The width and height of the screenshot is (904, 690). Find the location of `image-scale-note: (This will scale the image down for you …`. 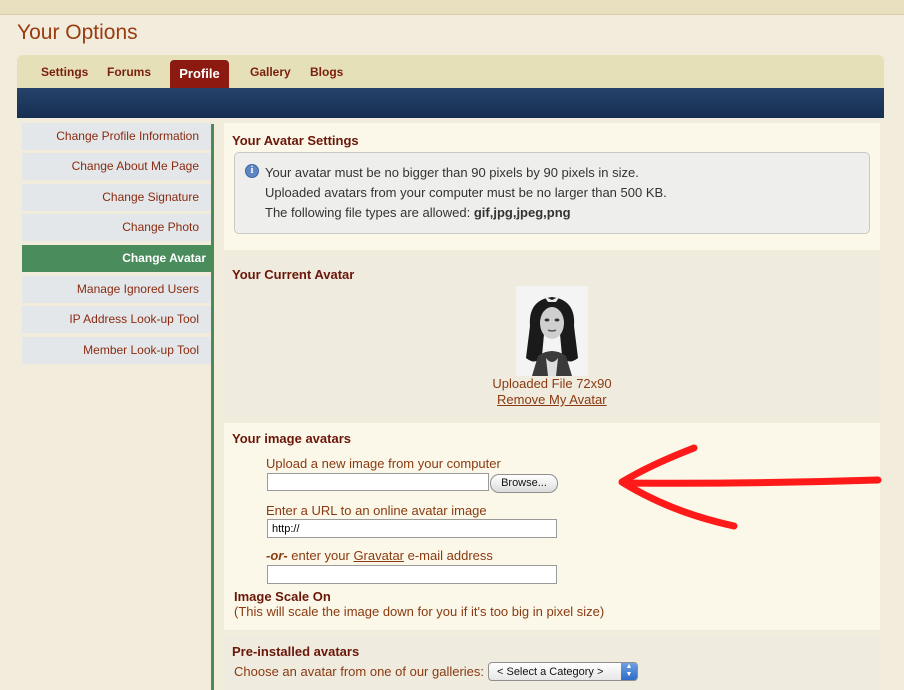

image-scale-note: (This will scale the image down for you … is located at coordinates (419, 611).